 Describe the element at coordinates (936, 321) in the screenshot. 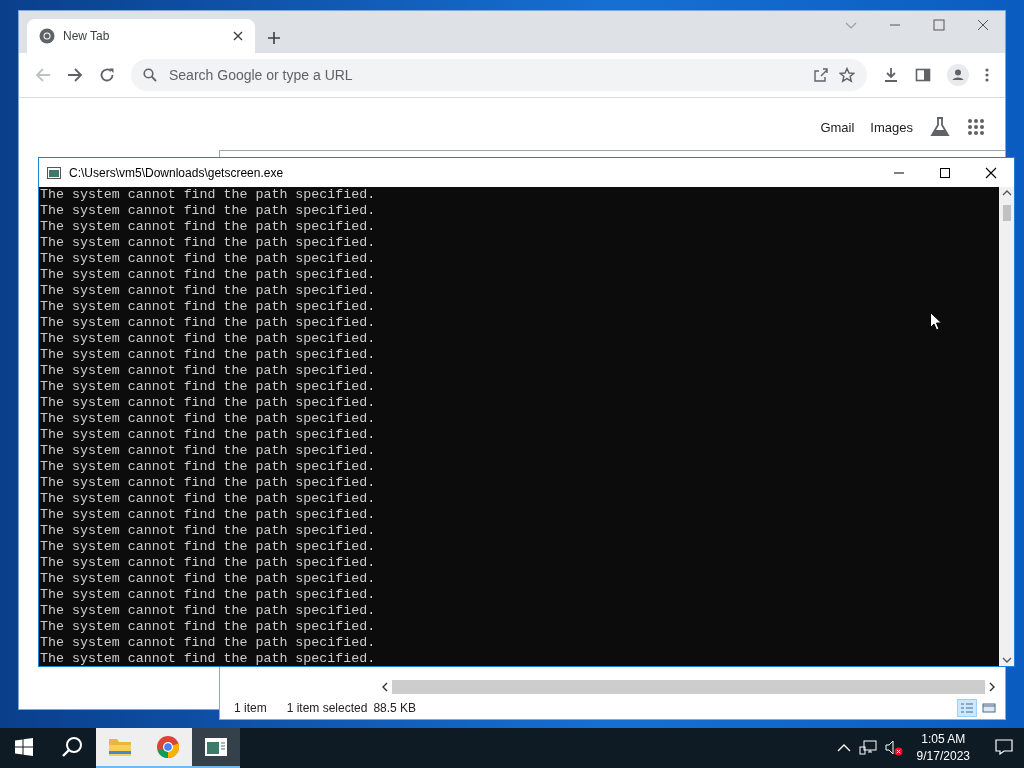

I see `mouse-pointer-icon` at that location.